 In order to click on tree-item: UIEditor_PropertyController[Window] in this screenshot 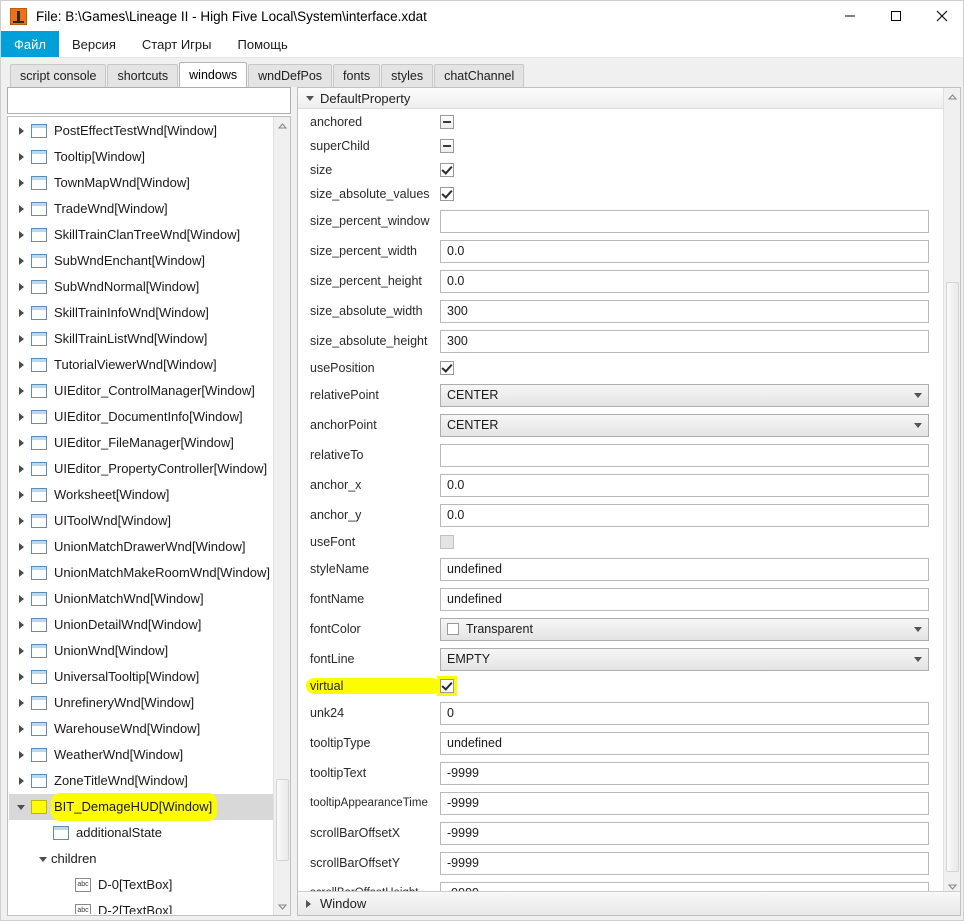, I will do `click(141, 469)`.